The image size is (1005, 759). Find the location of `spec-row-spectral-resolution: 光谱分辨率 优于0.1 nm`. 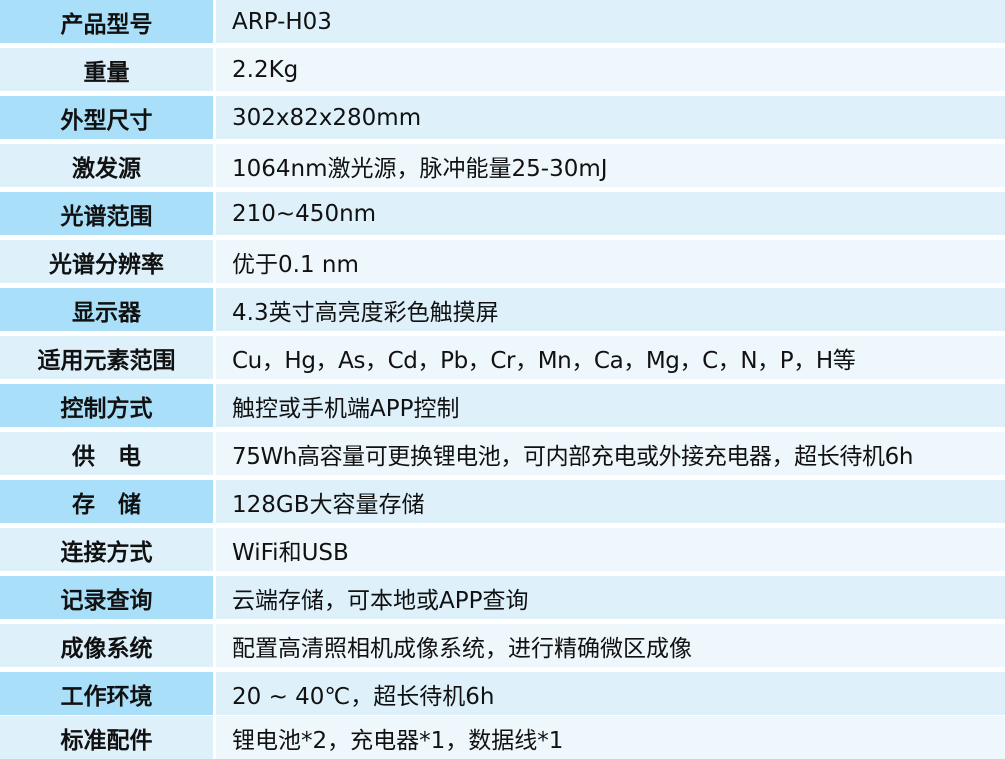

spec-row-spectral-resolution: 光谱分辨率 优于0.1 nm is located at coordinates (502, 261).